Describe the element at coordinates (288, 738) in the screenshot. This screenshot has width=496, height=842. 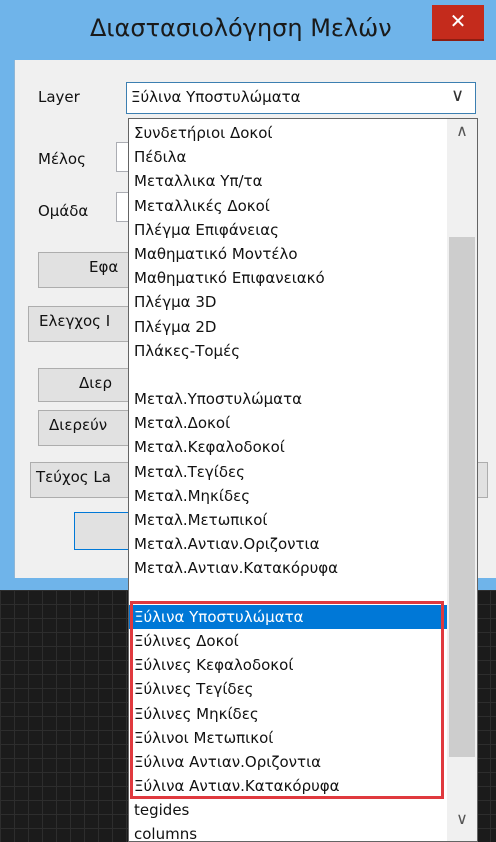
I see `dropdown-item: Ξύλινοι Μετωπικοί` at that location.